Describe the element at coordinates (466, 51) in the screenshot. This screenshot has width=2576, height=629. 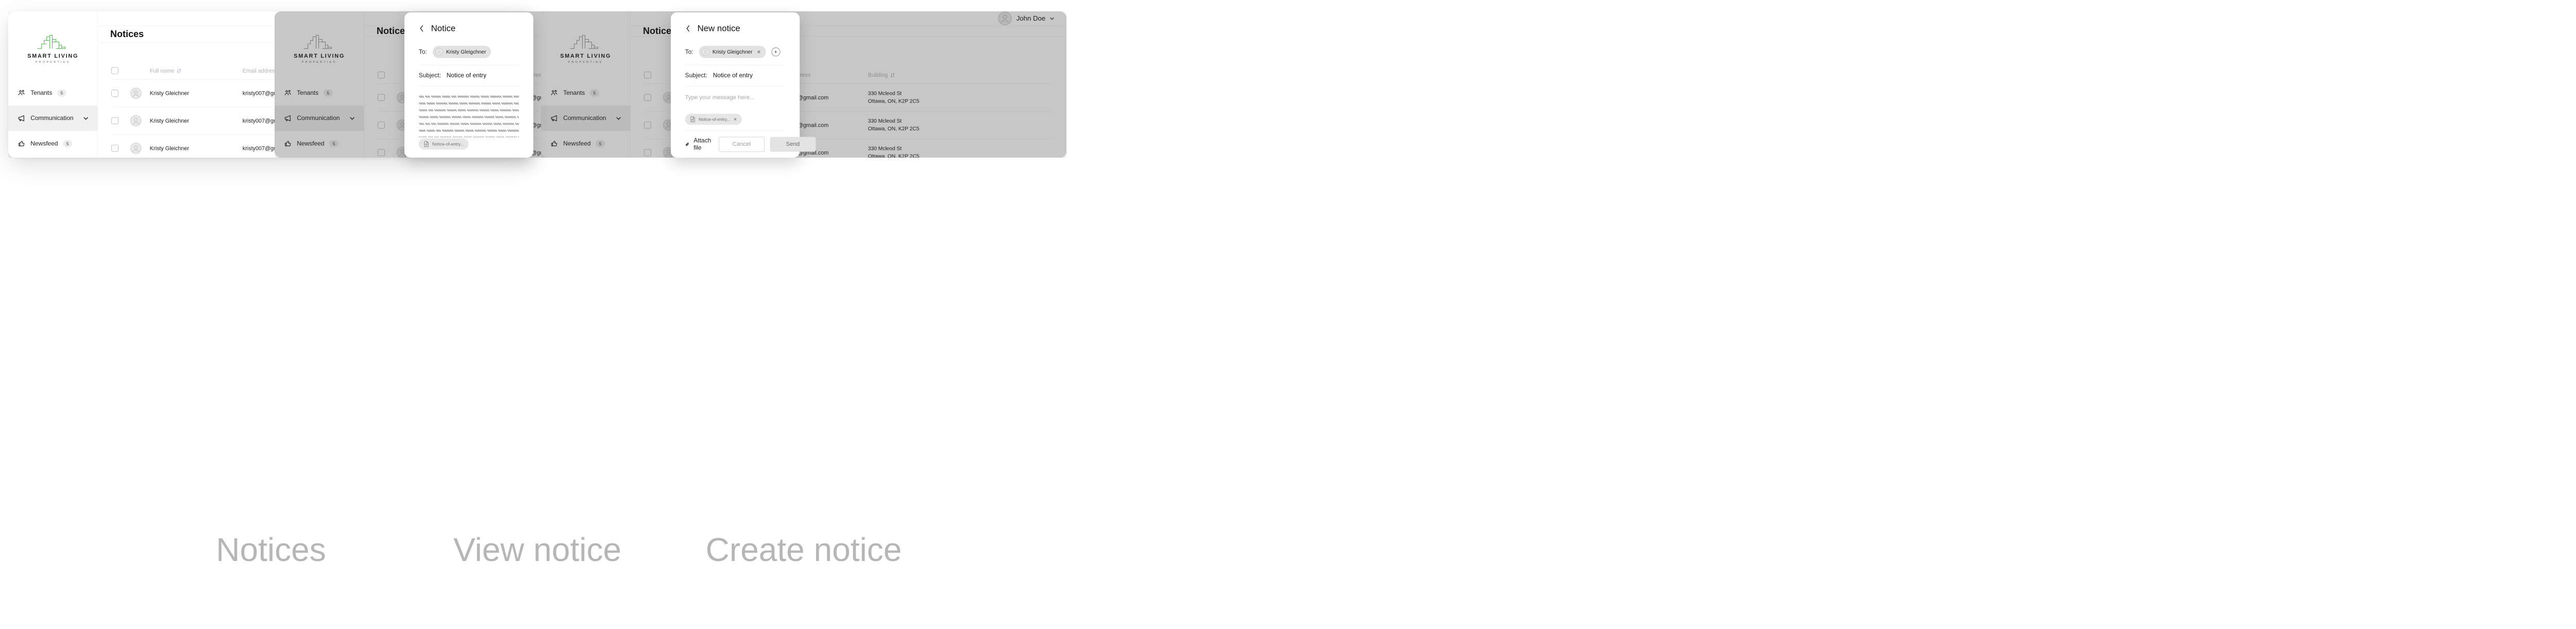
I see `recipient-name: Kristy Gleigchner` at that location.